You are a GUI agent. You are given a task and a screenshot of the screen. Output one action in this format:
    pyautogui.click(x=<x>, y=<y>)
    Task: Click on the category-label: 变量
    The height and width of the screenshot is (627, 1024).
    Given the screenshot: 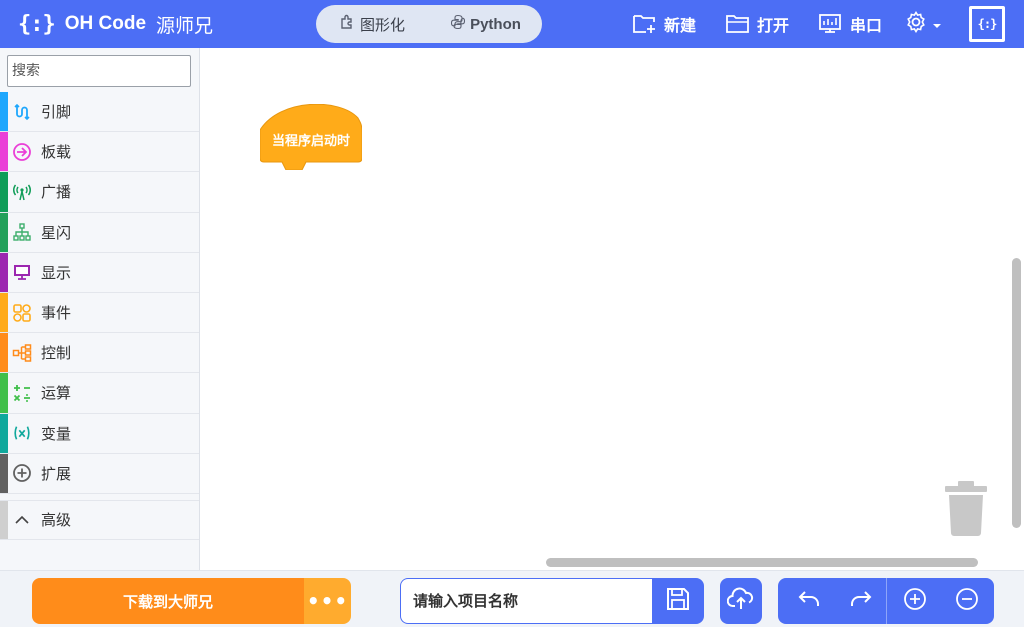 What is the action you would take?
    pyautogui.click(x=56, y=433)
    